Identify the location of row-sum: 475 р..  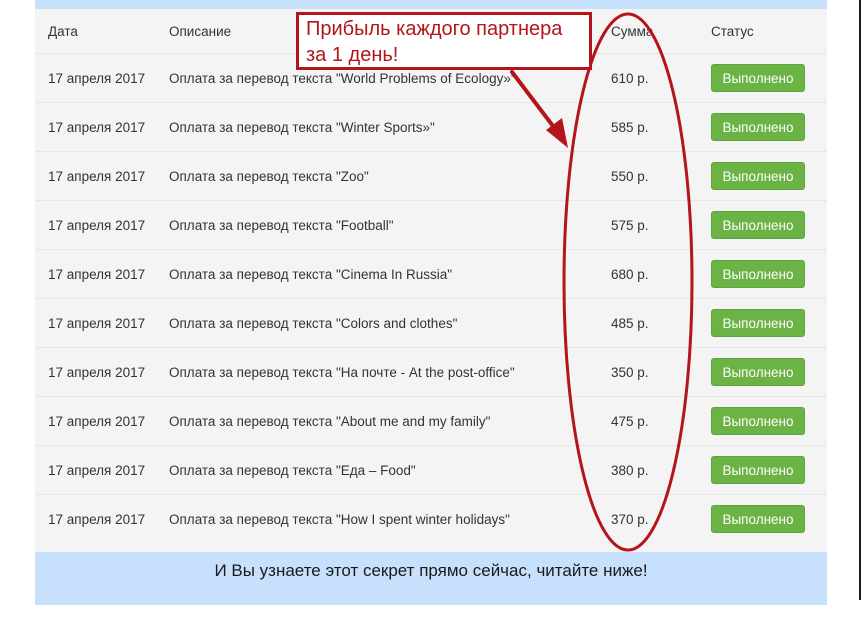
(630, 421).